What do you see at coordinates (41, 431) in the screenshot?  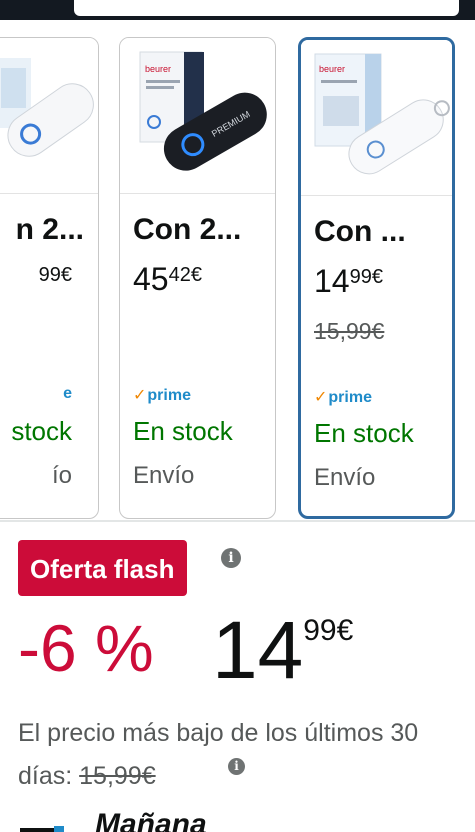 I see `stock-status: stock` at bounding box center [41, 431].